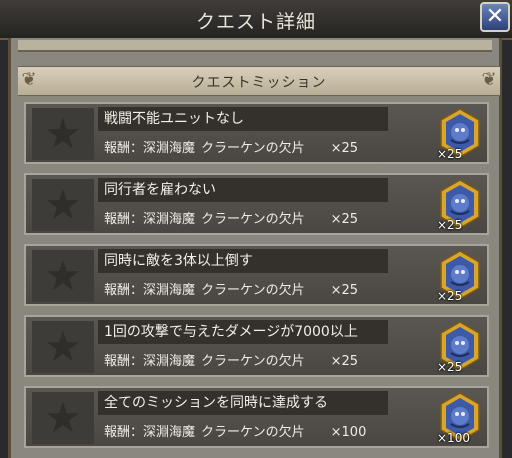 The image size is (512, 458). What do you see at coordinates (256, 133) in the screenshot?
I see `mission-row: ★ 戦闘不能ユニットなし 報酬：深淵海魔 クラーケンの欠片 ×25 ×25` at bounding box center [256, 133].